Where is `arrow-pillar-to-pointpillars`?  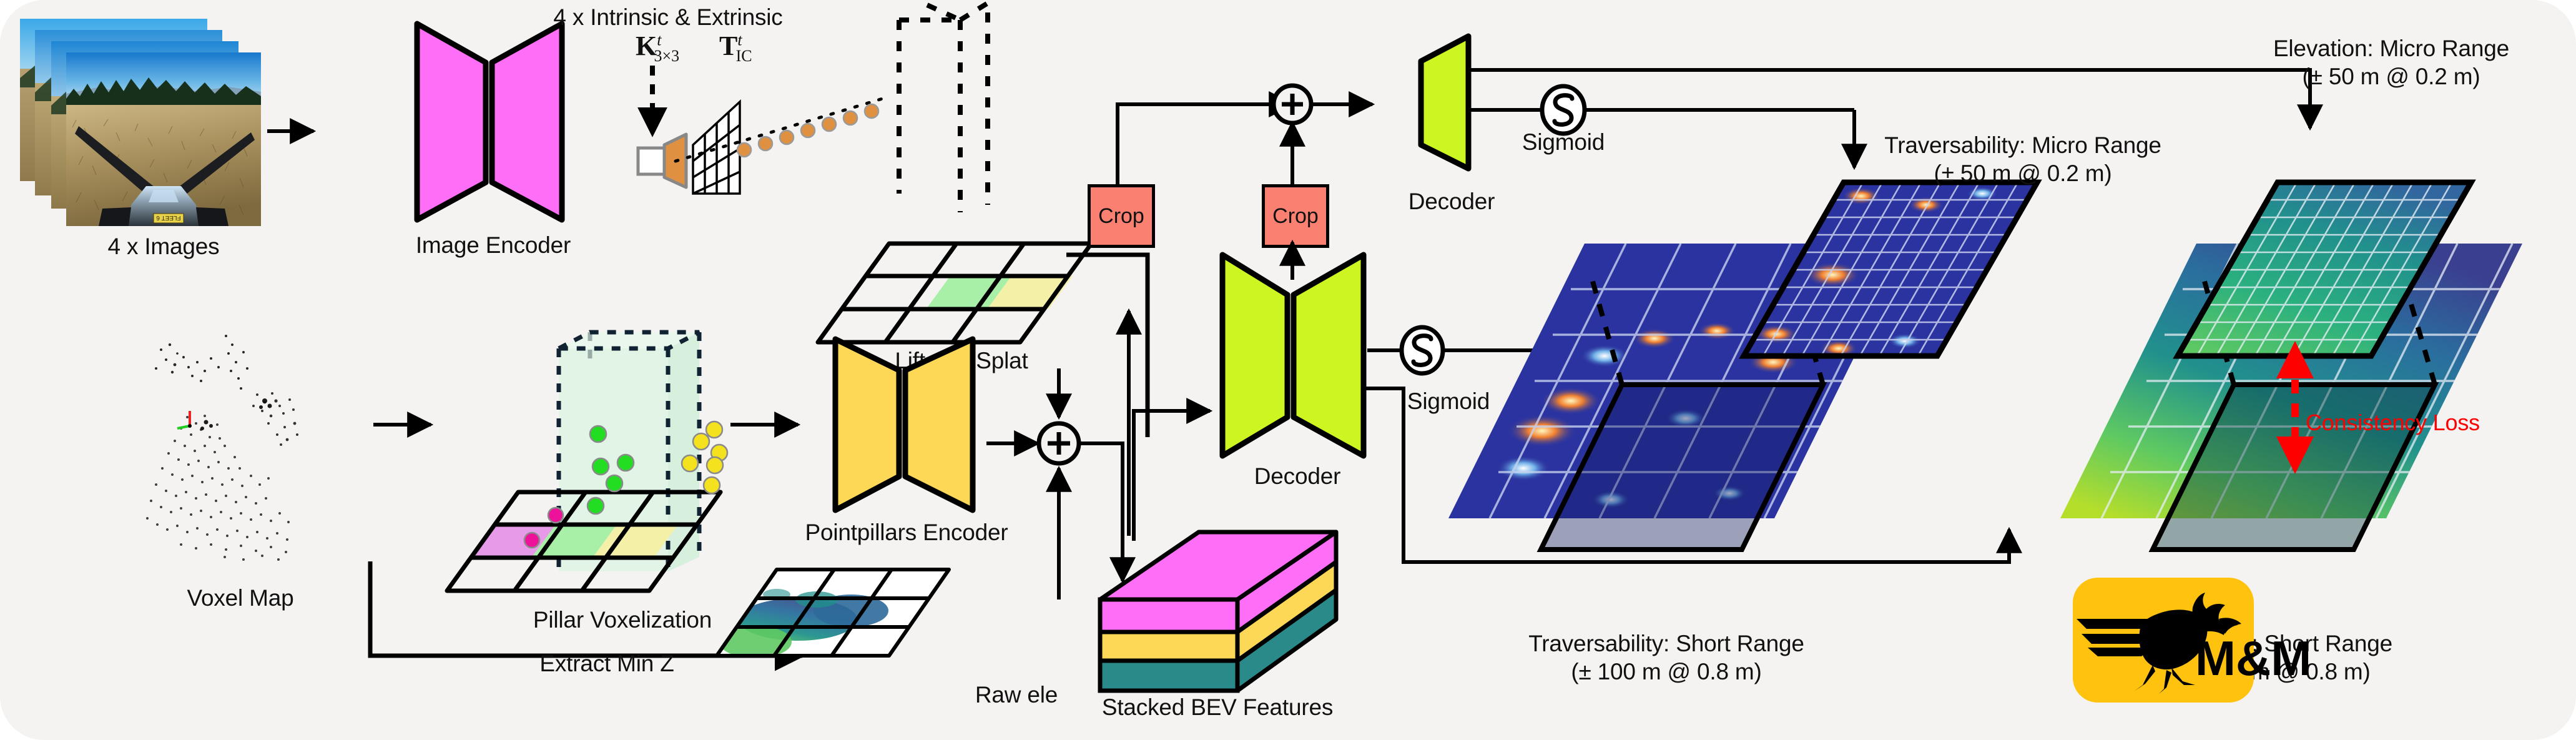
arrow-pillar-to-pointpillars is located at coordinates (765, 425).